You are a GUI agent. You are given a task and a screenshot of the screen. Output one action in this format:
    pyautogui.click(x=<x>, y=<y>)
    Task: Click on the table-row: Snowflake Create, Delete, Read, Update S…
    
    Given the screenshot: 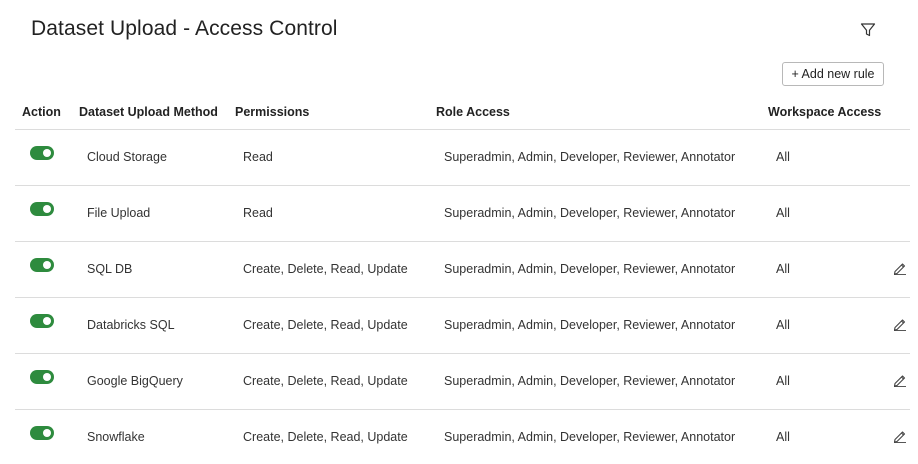 What is the action you would take?
    pyautogui.click(x=462, y=437)
    